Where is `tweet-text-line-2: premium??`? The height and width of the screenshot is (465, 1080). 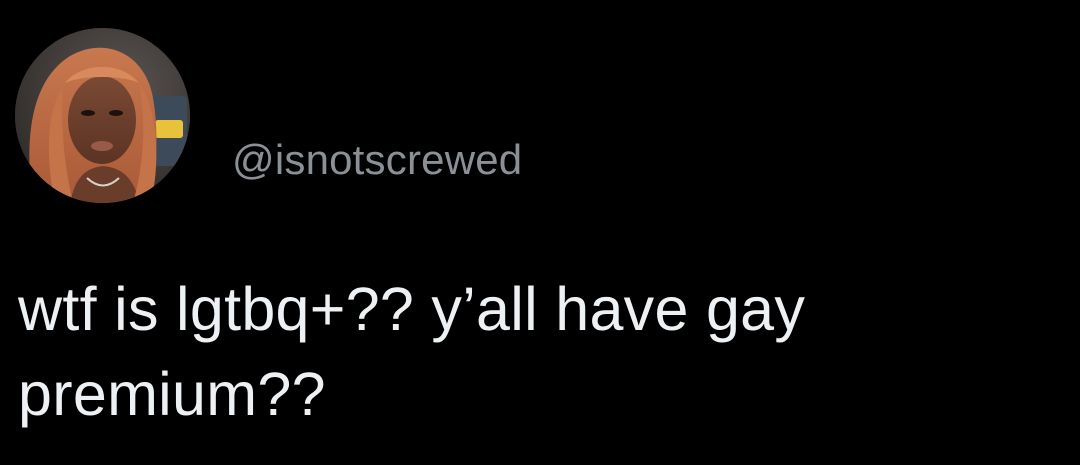
tweet-text-line-2: premium?? is located at coordinates (172, 394).